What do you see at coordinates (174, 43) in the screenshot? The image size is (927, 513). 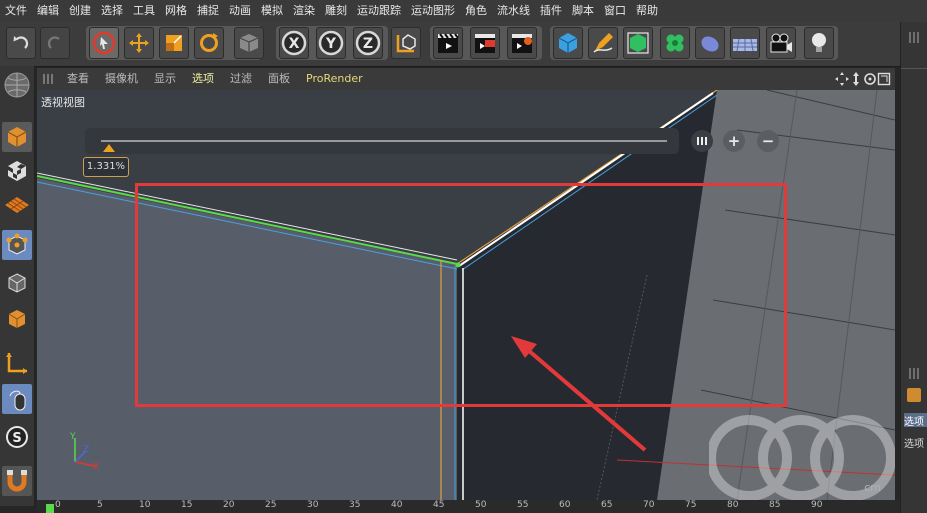 I see `scale-button` at bounding box center [174, 43].